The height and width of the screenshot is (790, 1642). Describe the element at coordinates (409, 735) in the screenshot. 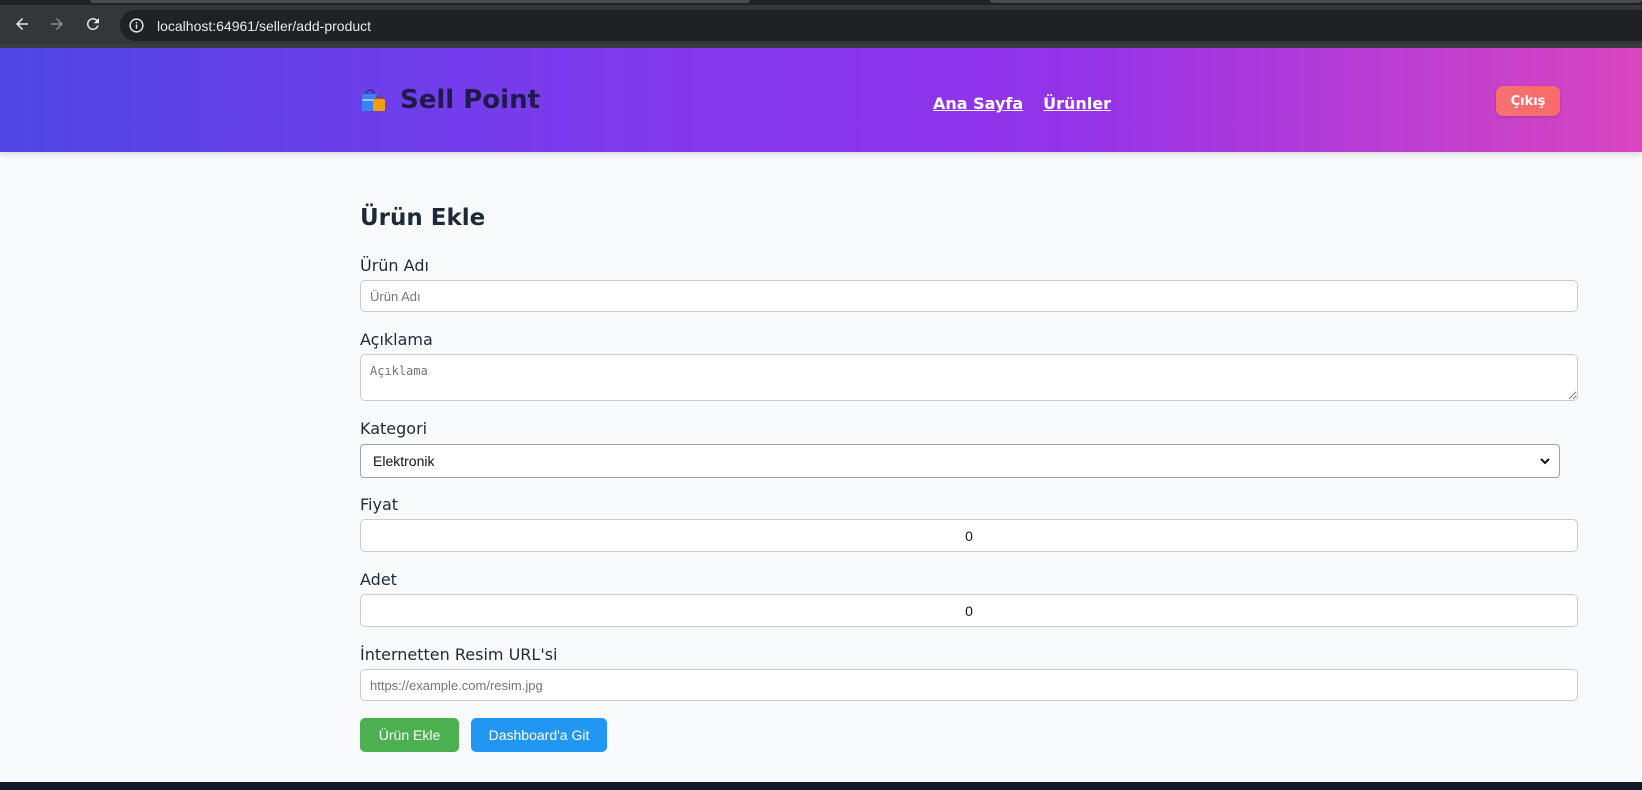

I see `add-product-button: Ürün Ekle` at that location.